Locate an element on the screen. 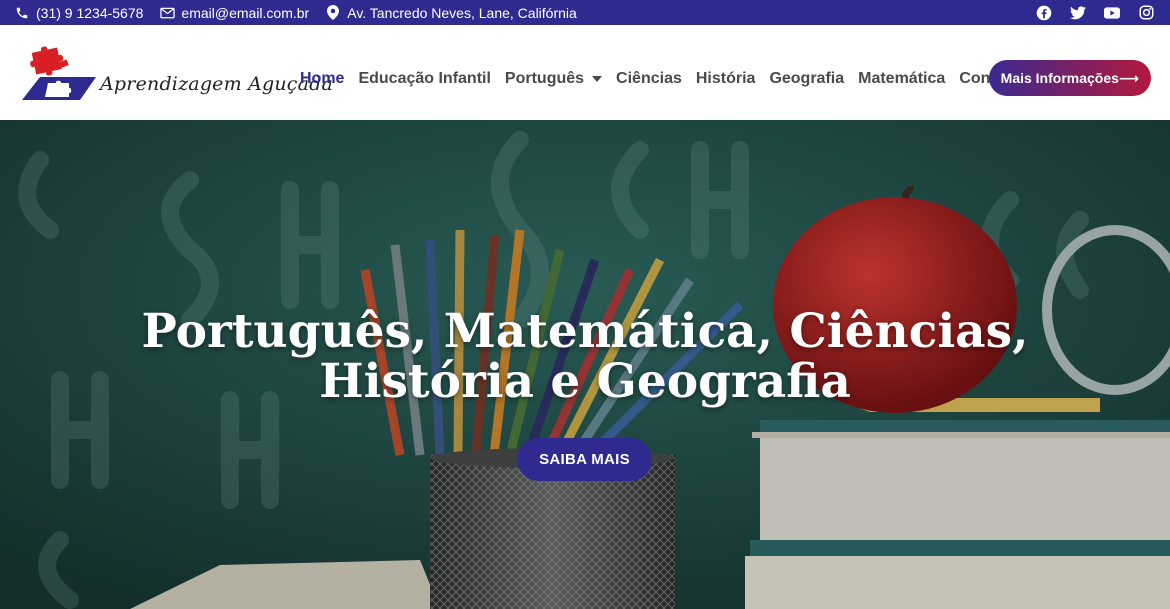  nav-item-educacao-infantil: Educação Infantil is located at coordinates (424, 79).